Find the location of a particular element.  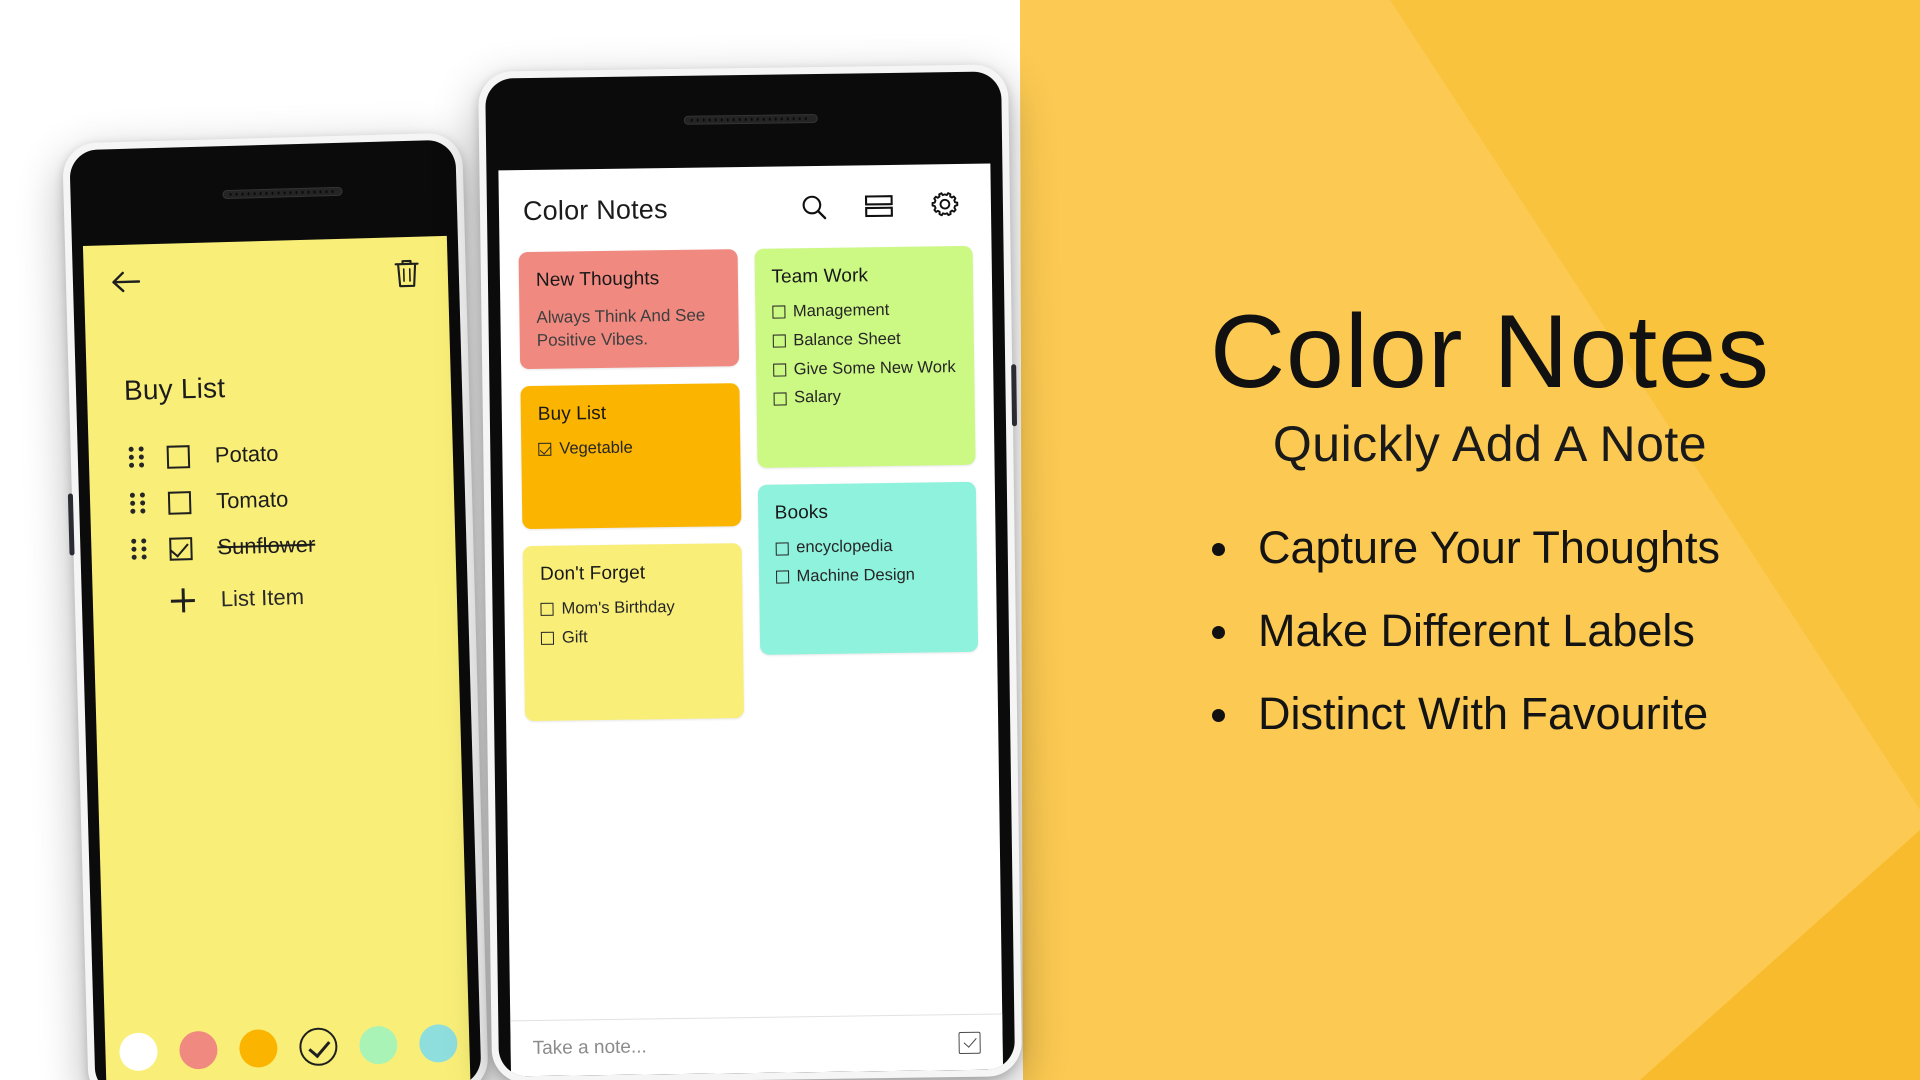

note-card-title: New Thoughts is located at coordinates (597, 279).